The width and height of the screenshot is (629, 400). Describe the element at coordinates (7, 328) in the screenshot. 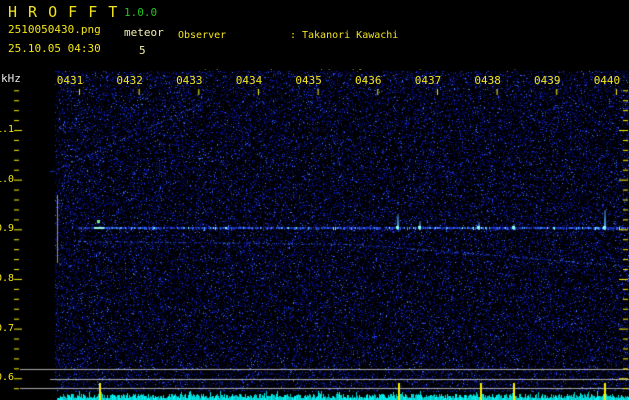

I see `freq-label-0.7: 0.7` at that location.